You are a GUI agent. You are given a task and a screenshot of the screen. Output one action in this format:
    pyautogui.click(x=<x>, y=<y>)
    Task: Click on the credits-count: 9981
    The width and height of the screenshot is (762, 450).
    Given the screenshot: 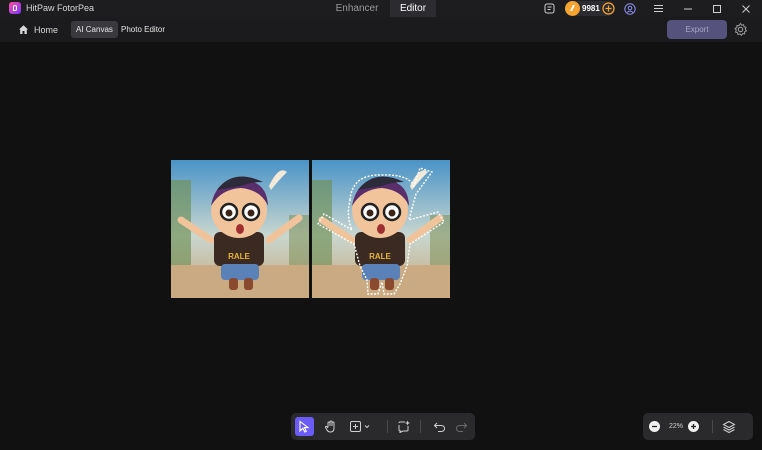 What is the action you would take?
    pyautogui.click(x=591, y=8)
    